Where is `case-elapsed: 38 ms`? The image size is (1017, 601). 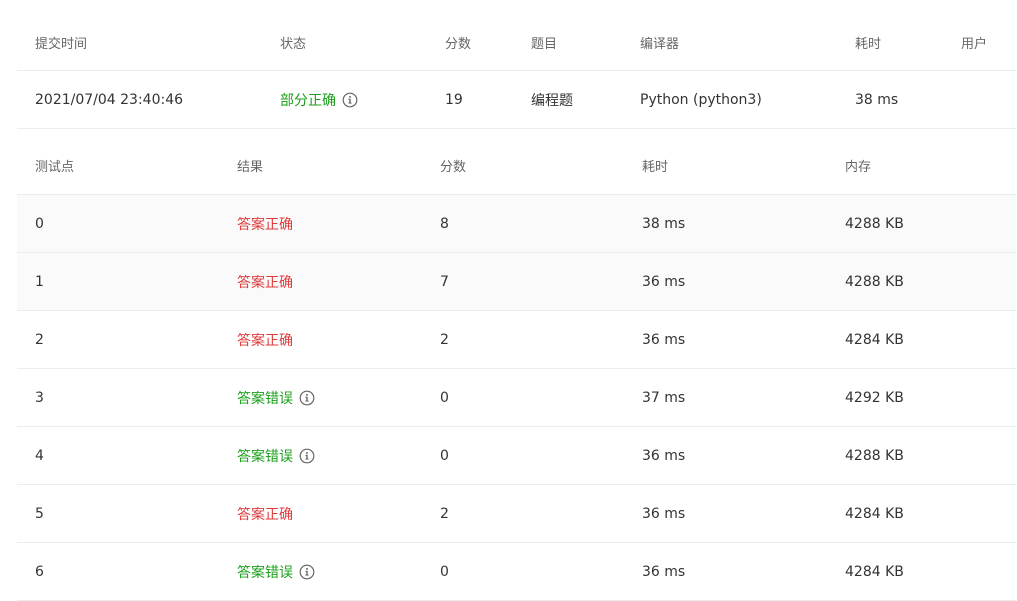 case-elapsed: 38 ms is located at coordinates (664, 223).